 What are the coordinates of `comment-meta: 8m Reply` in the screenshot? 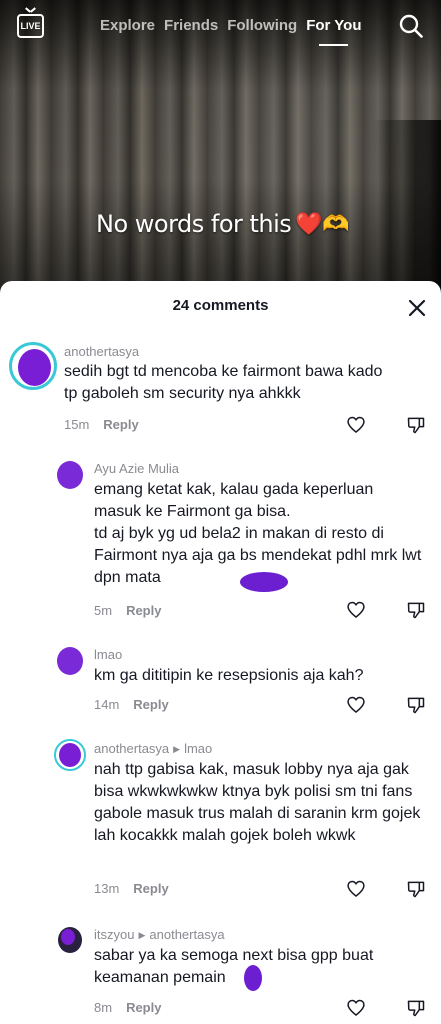 It's located at (127, 1007).